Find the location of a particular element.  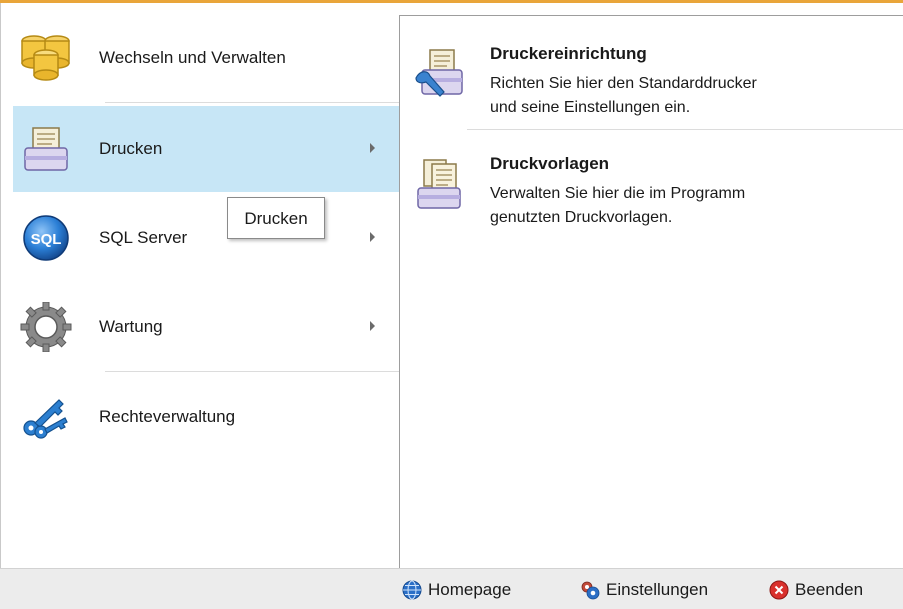

menu-item-drucken: Drucken is located at coordinates (206, 149).